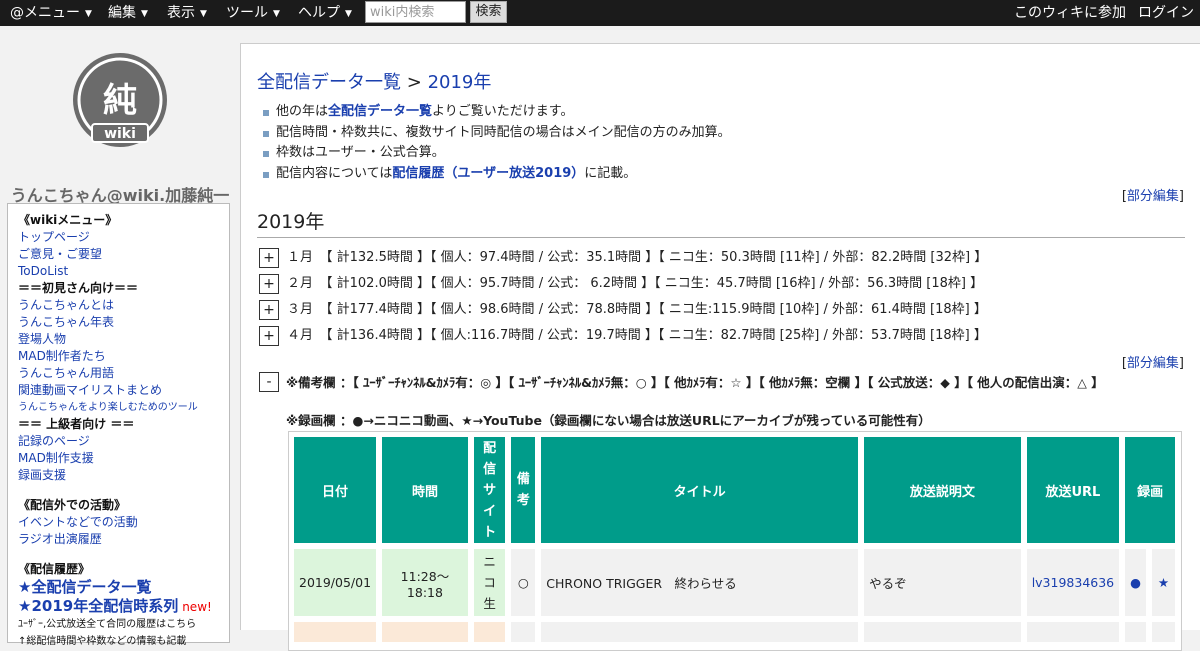  Describe the element at coordinates (54, 441) in the screenshot. I see `sidebar-link-records: 記録のページ` at that location.